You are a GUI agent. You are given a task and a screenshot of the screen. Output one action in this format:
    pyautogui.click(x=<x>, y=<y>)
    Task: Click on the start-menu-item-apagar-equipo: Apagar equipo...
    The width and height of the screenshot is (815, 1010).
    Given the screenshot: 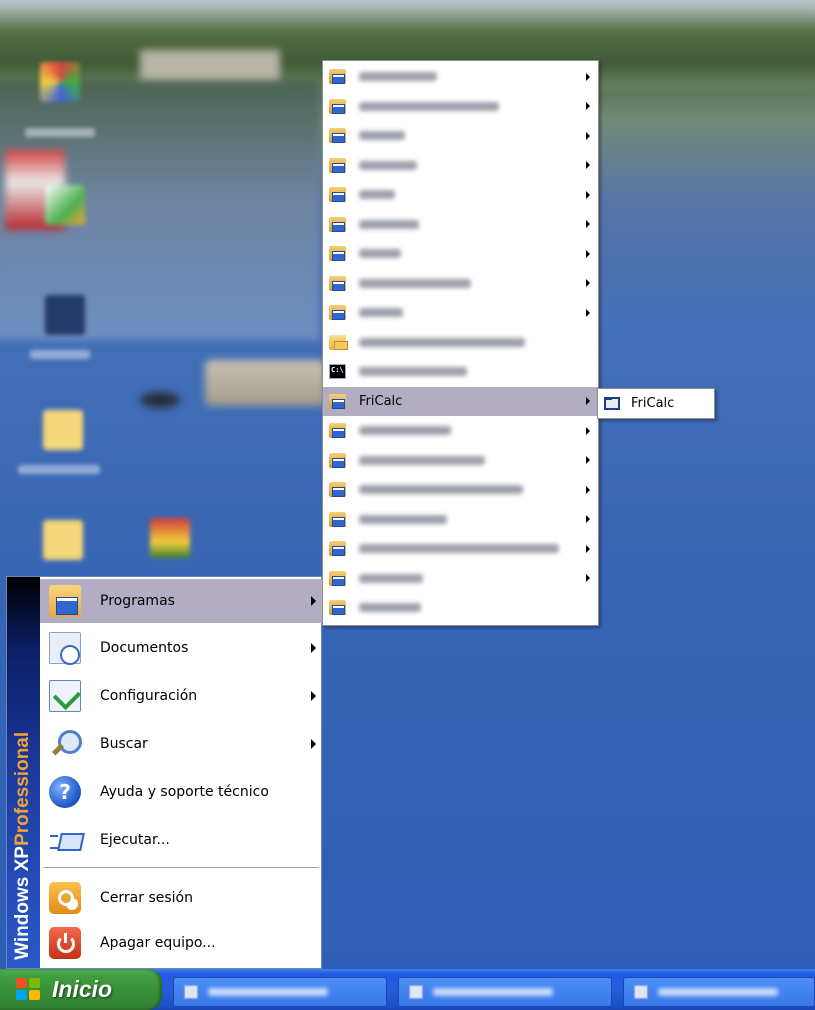 What is the action you would take?
    pyautogui.click(x=181, y=943)
    